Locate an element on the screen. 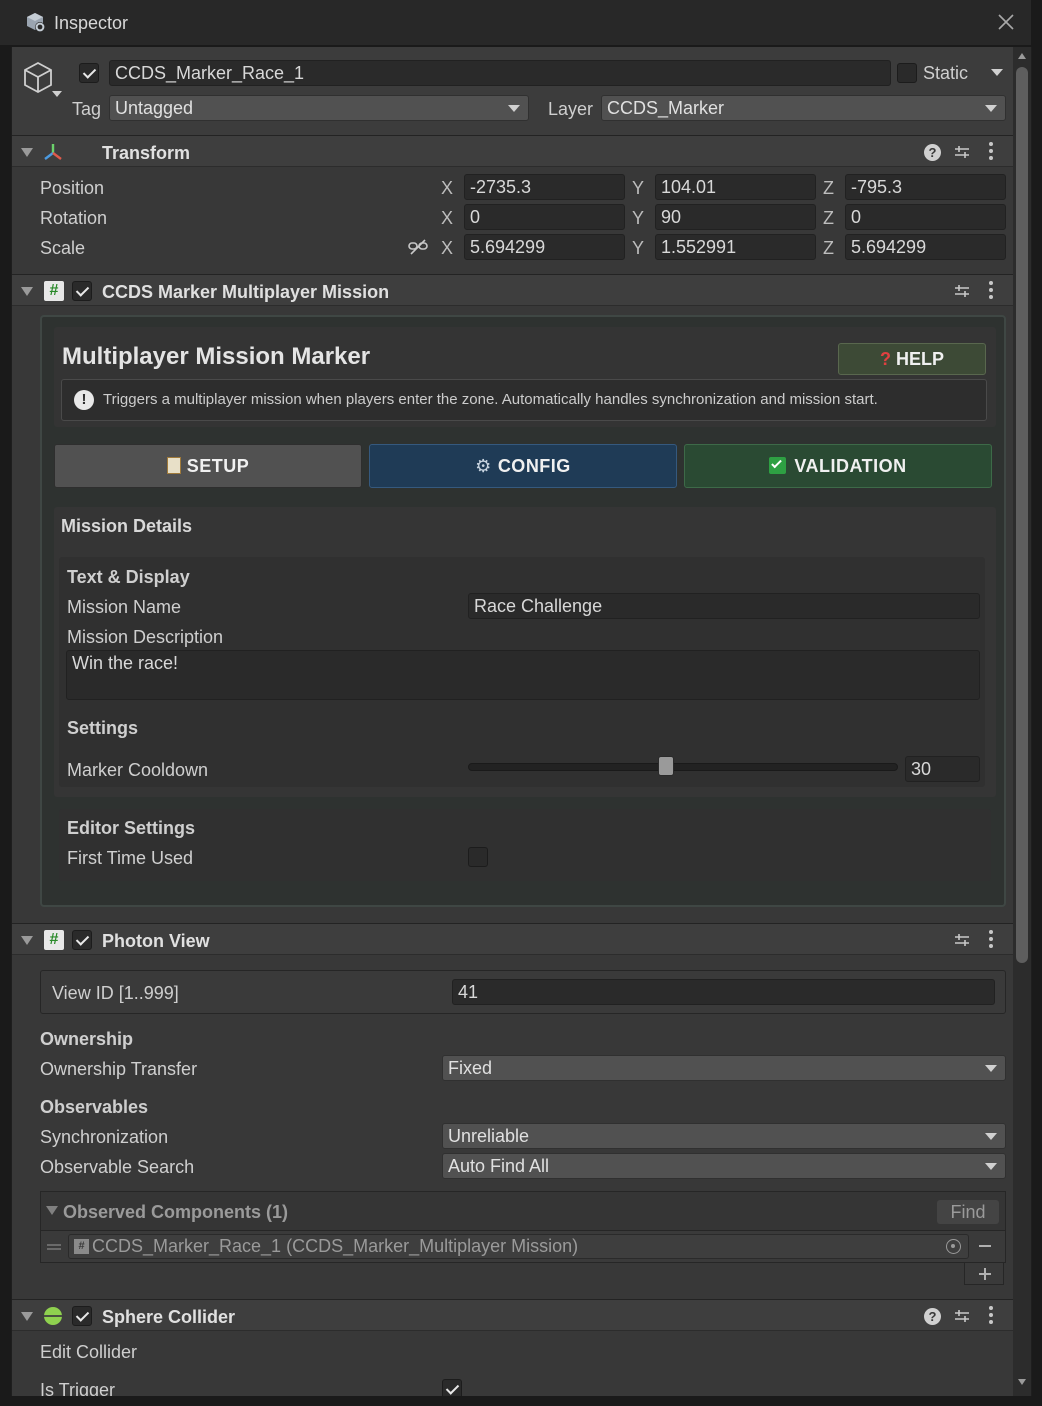  ownership-transfer-dropdown: Fixed is located at coordinates (724, 1068).